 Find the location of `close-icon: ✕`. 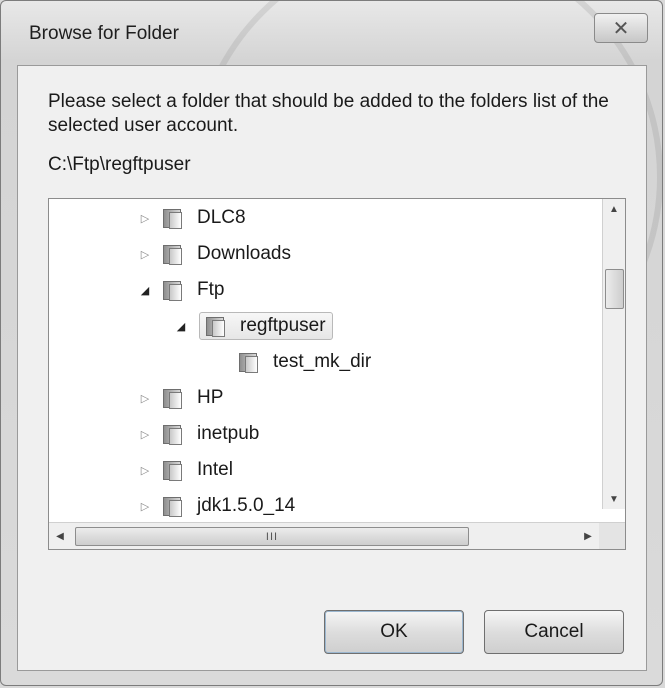

close-icon: ✕ is located at coordinates (621, 28).